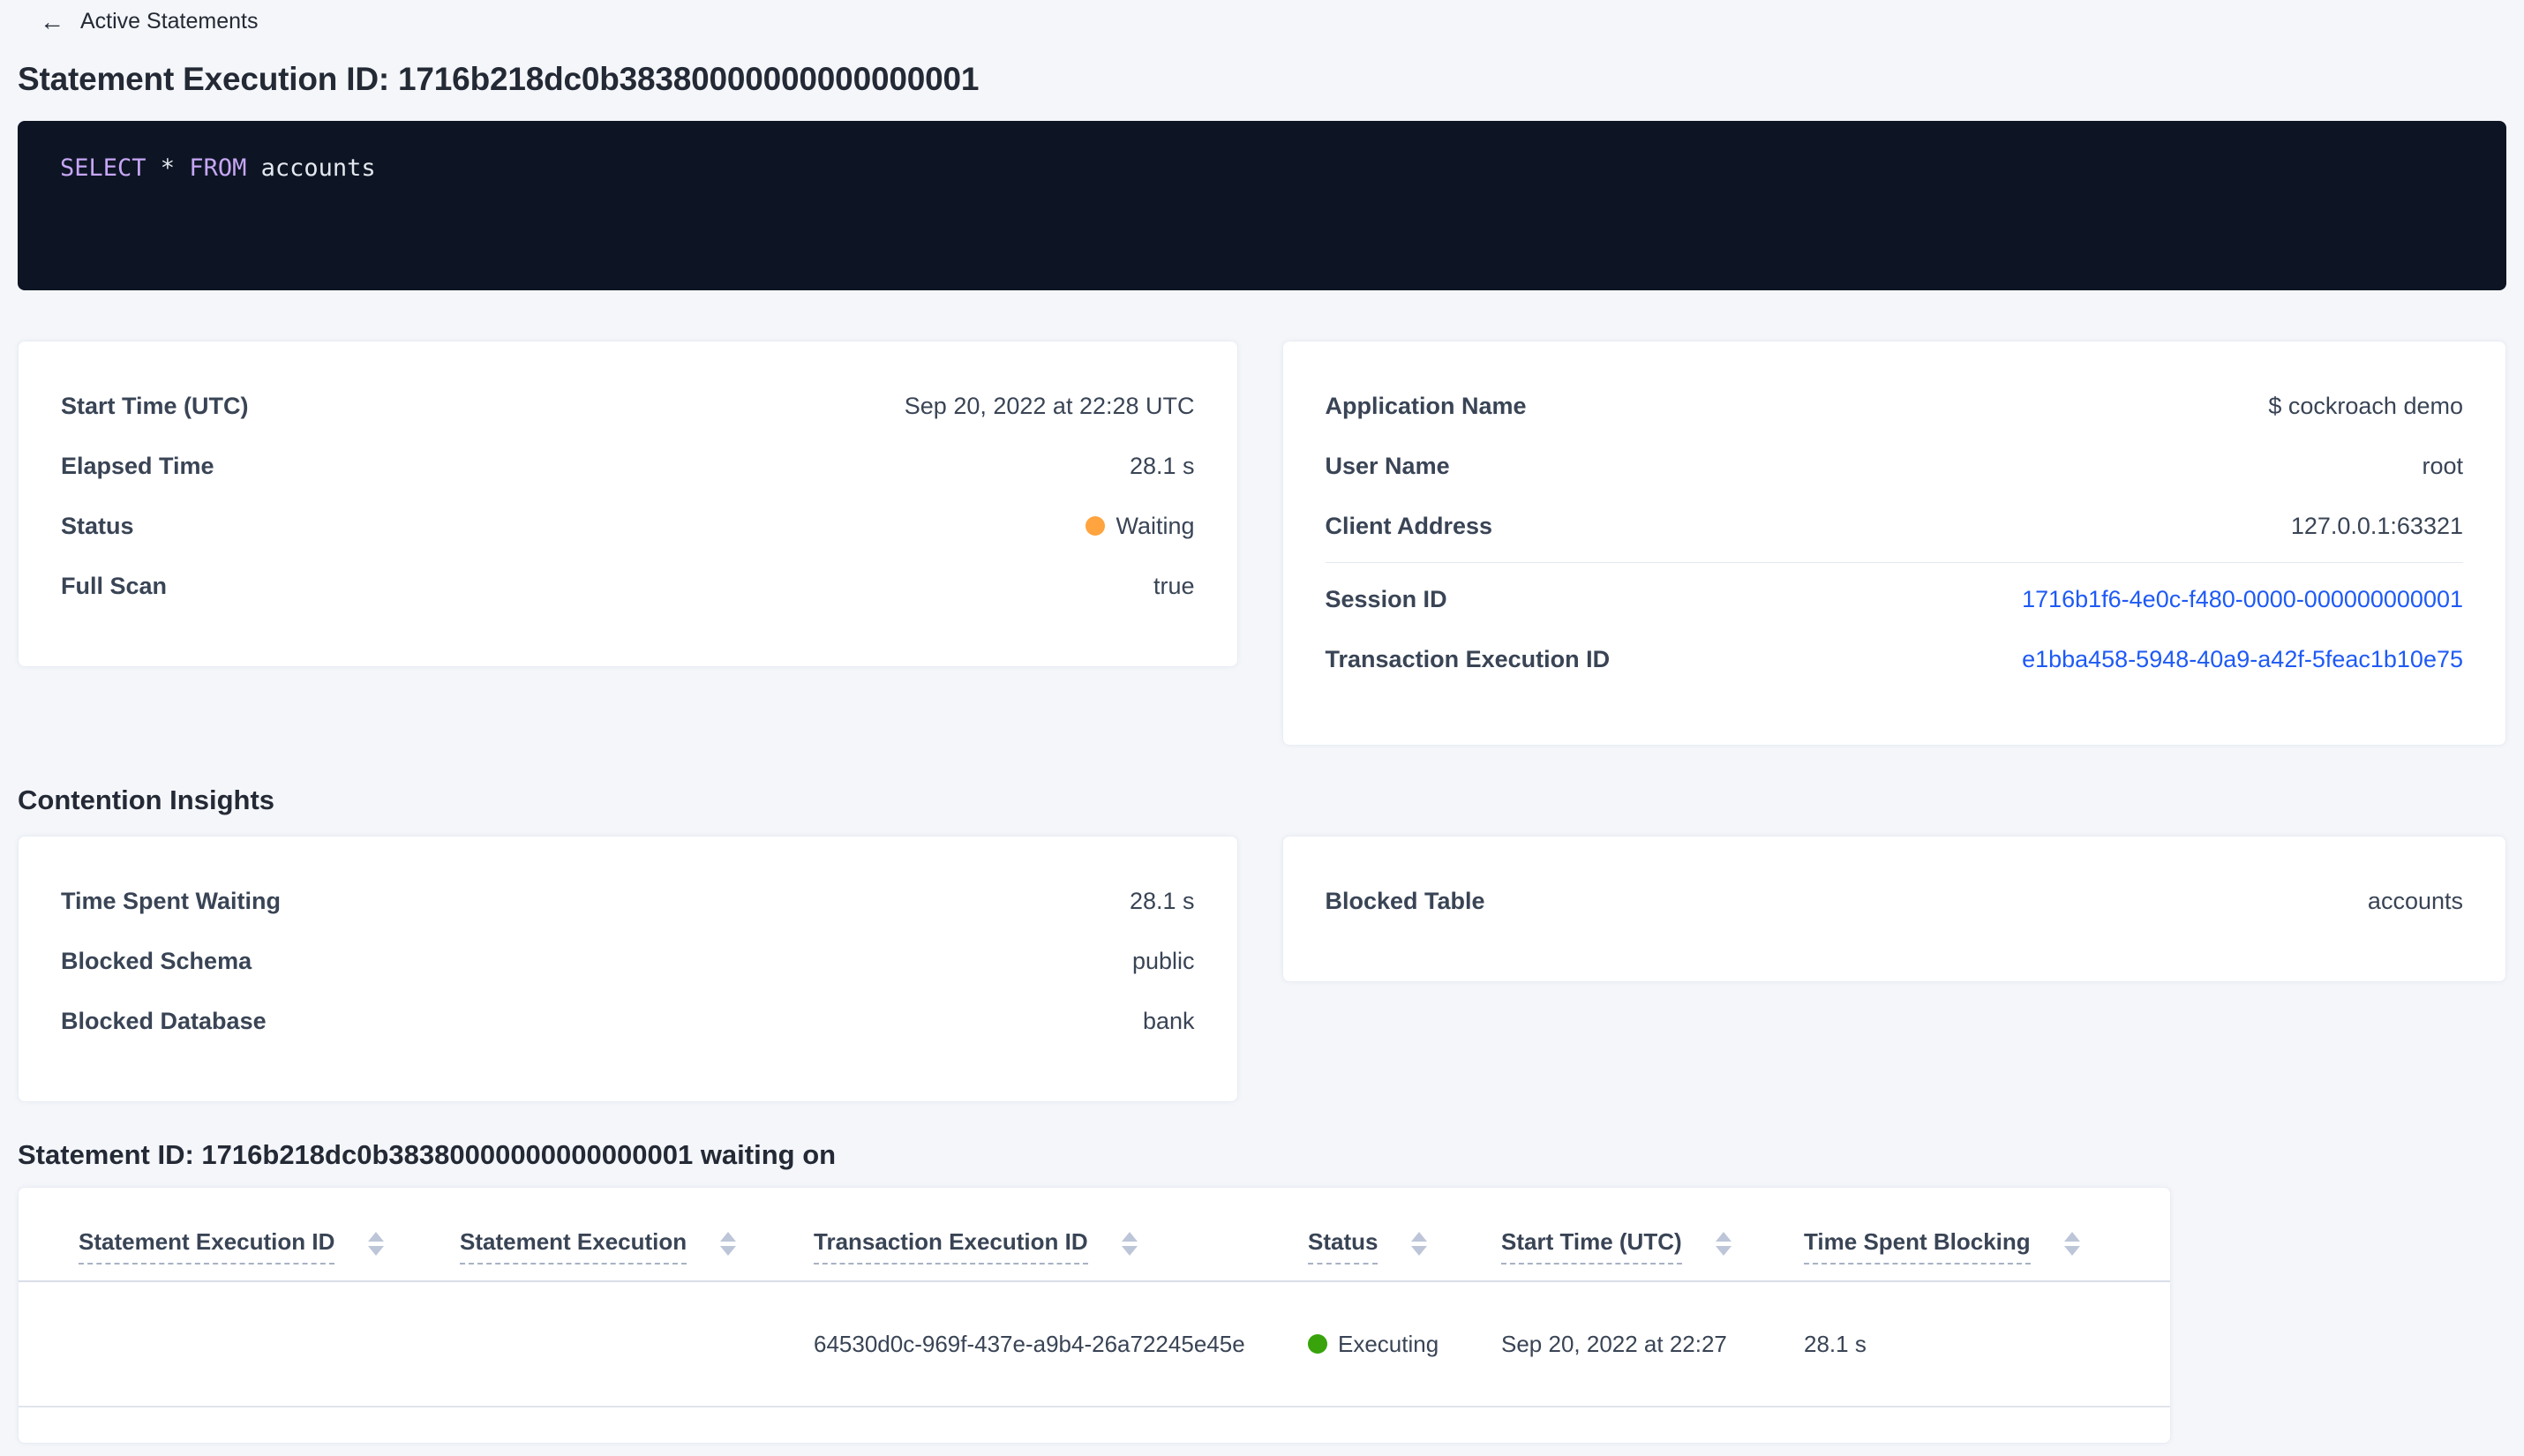  Describe the element at coordinates (156, 961) in the screenshot. I see `blocked-schema-label: Blocked Schema` at that location.